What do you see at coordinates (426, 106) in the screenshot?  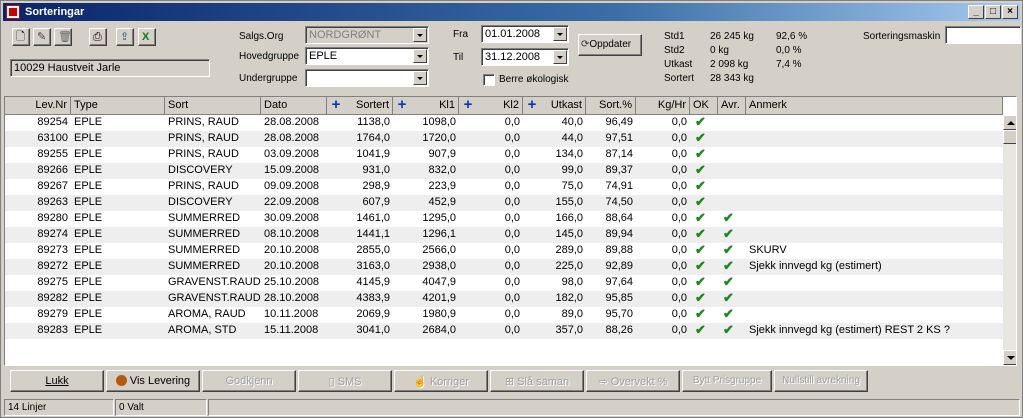 I see `col-kl1: + Kl1` at bounding box center [426, 106].